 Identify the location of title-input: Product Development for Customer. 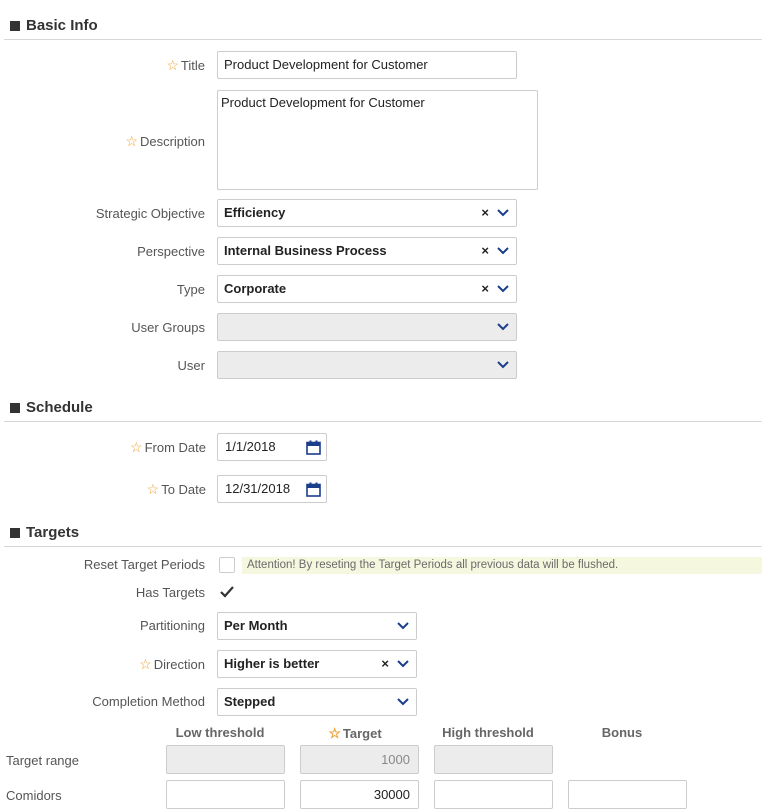
(367, 65).